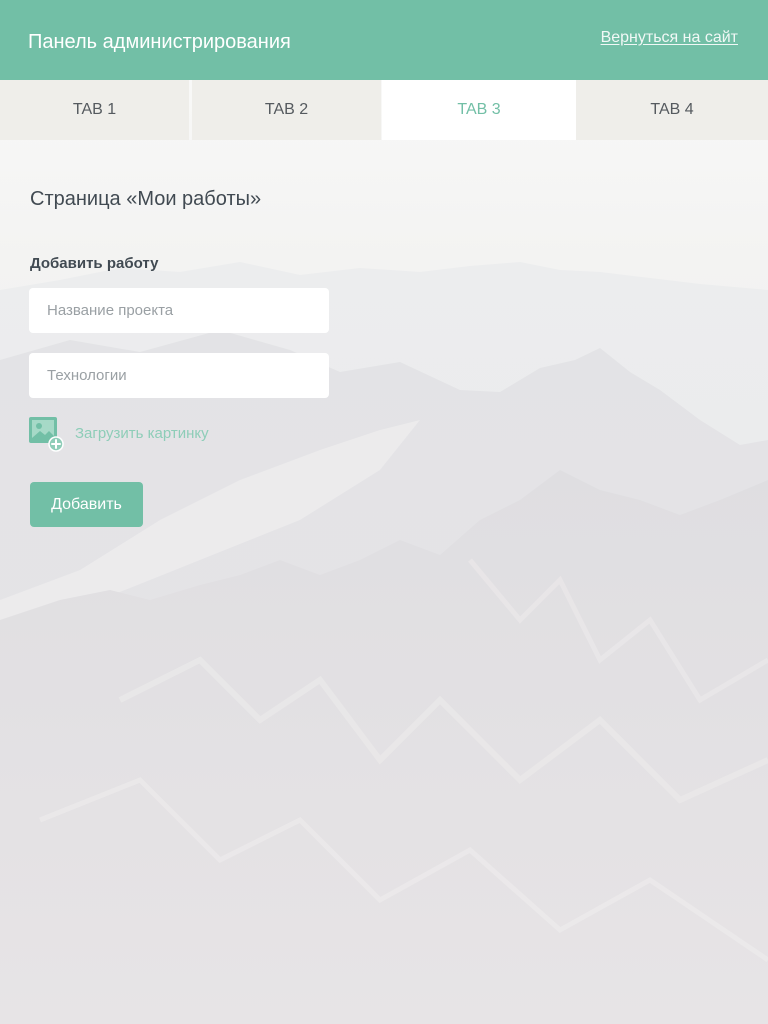 The height and width of the screenshot is (1024, 768). What do you see at coordinates (179, 375) in the screenshot?
I see `technologies-input` at bounding box center [179, 375].